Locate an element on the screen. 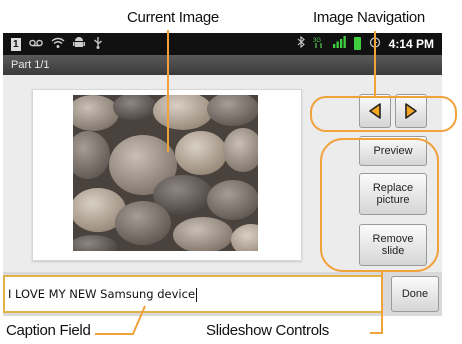  image-navigation-highlight is located at coordinates (383, 114).